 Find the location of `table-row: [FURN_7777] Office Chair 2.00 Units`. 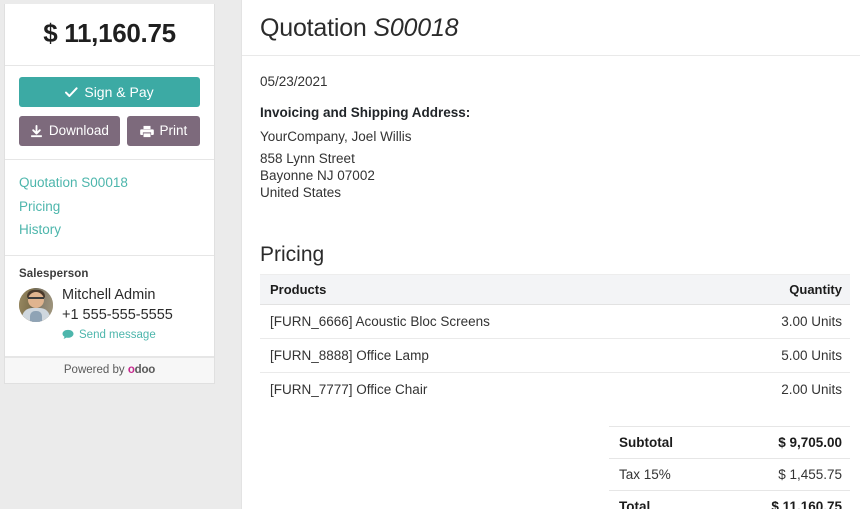

table-row: [FURN_7777] Office Chair 2.00 Units is located at coordinates (555, 390).